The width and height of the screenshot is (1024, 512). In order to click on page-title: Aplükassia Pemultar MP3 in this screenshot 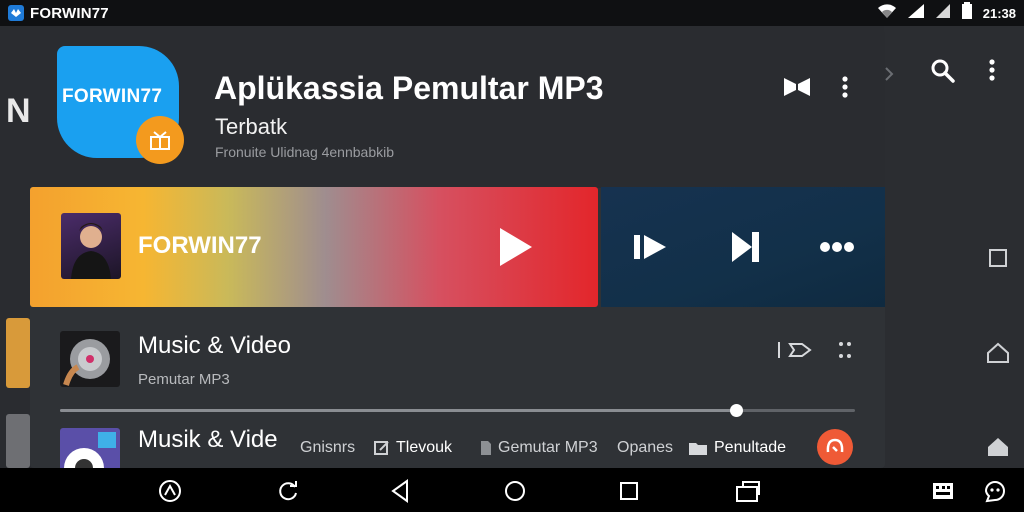, I will do `click(409, 88)`.